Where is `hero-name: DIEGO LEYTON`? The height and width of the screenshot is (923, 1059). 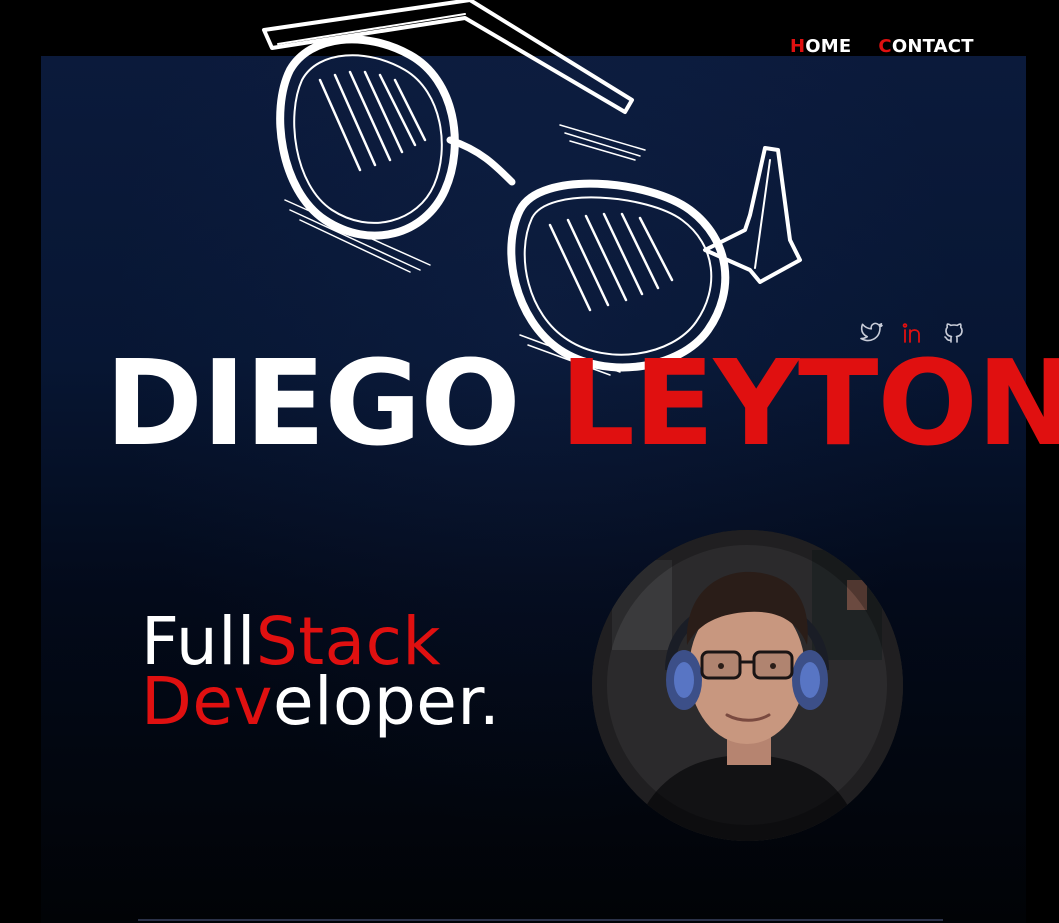
hero-name: DIEGO LEYTON is located at coordinates (582, 403).